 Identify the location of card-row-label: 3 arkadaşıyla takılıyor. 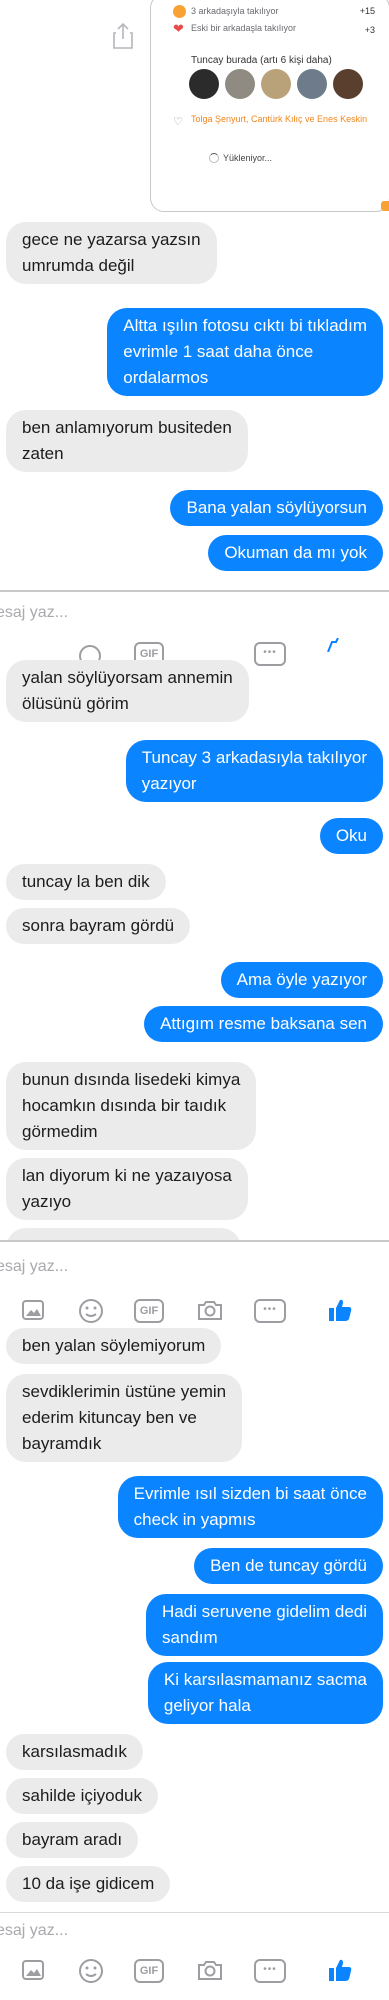
(235, 11).